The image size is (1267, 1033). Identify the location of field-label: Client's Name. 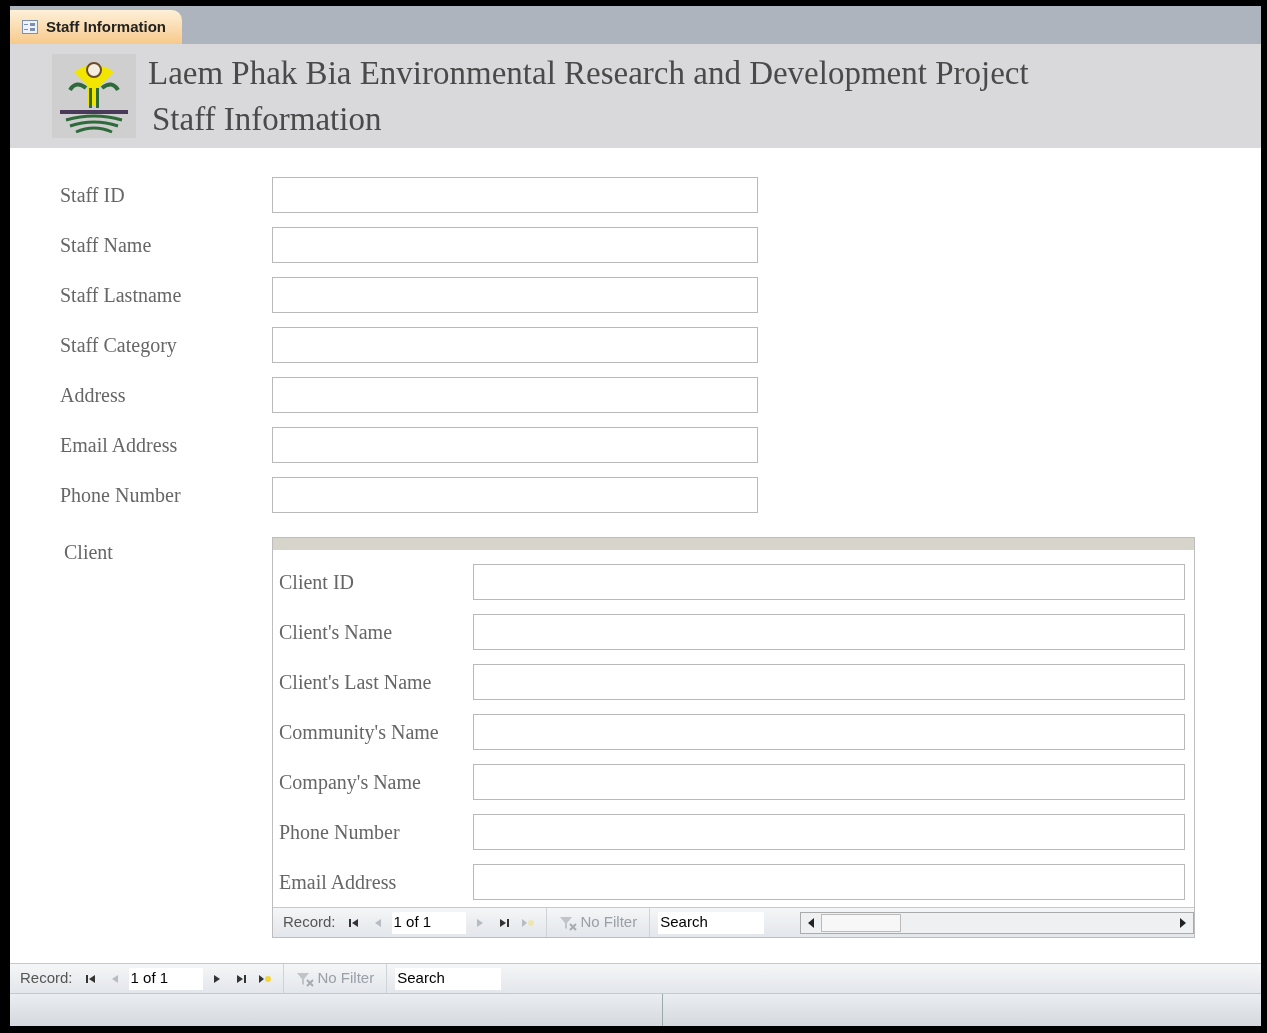
(336, 632).